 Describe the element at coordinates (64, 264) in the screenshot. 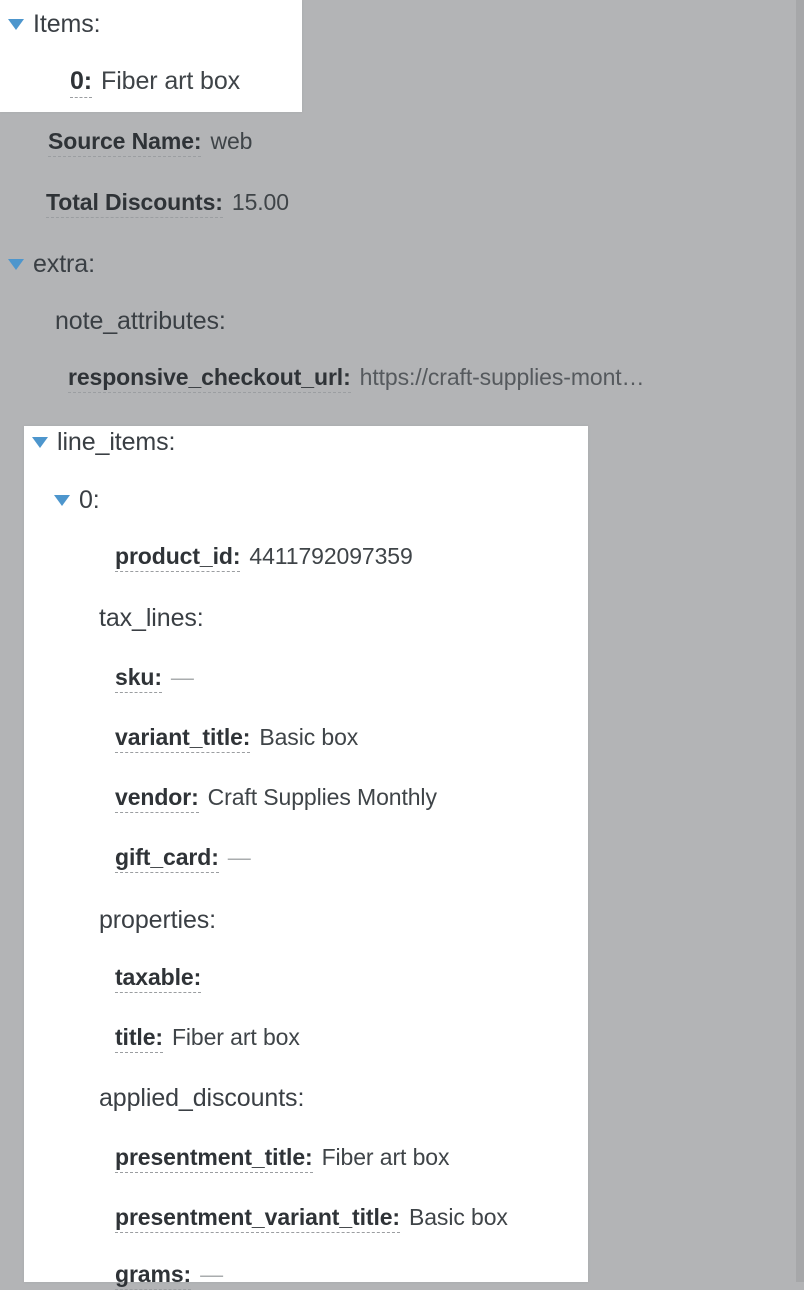

I see `extra-label: extra:` at that location.